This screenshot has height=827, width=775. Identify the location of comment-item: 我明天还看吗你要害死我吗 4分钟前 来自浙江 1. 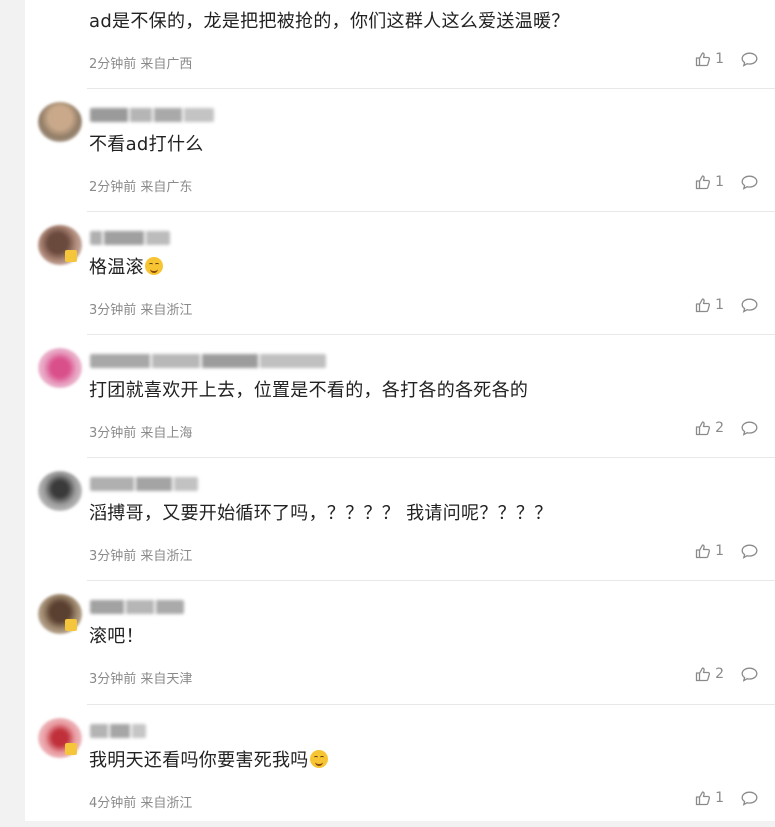
(400, 765).